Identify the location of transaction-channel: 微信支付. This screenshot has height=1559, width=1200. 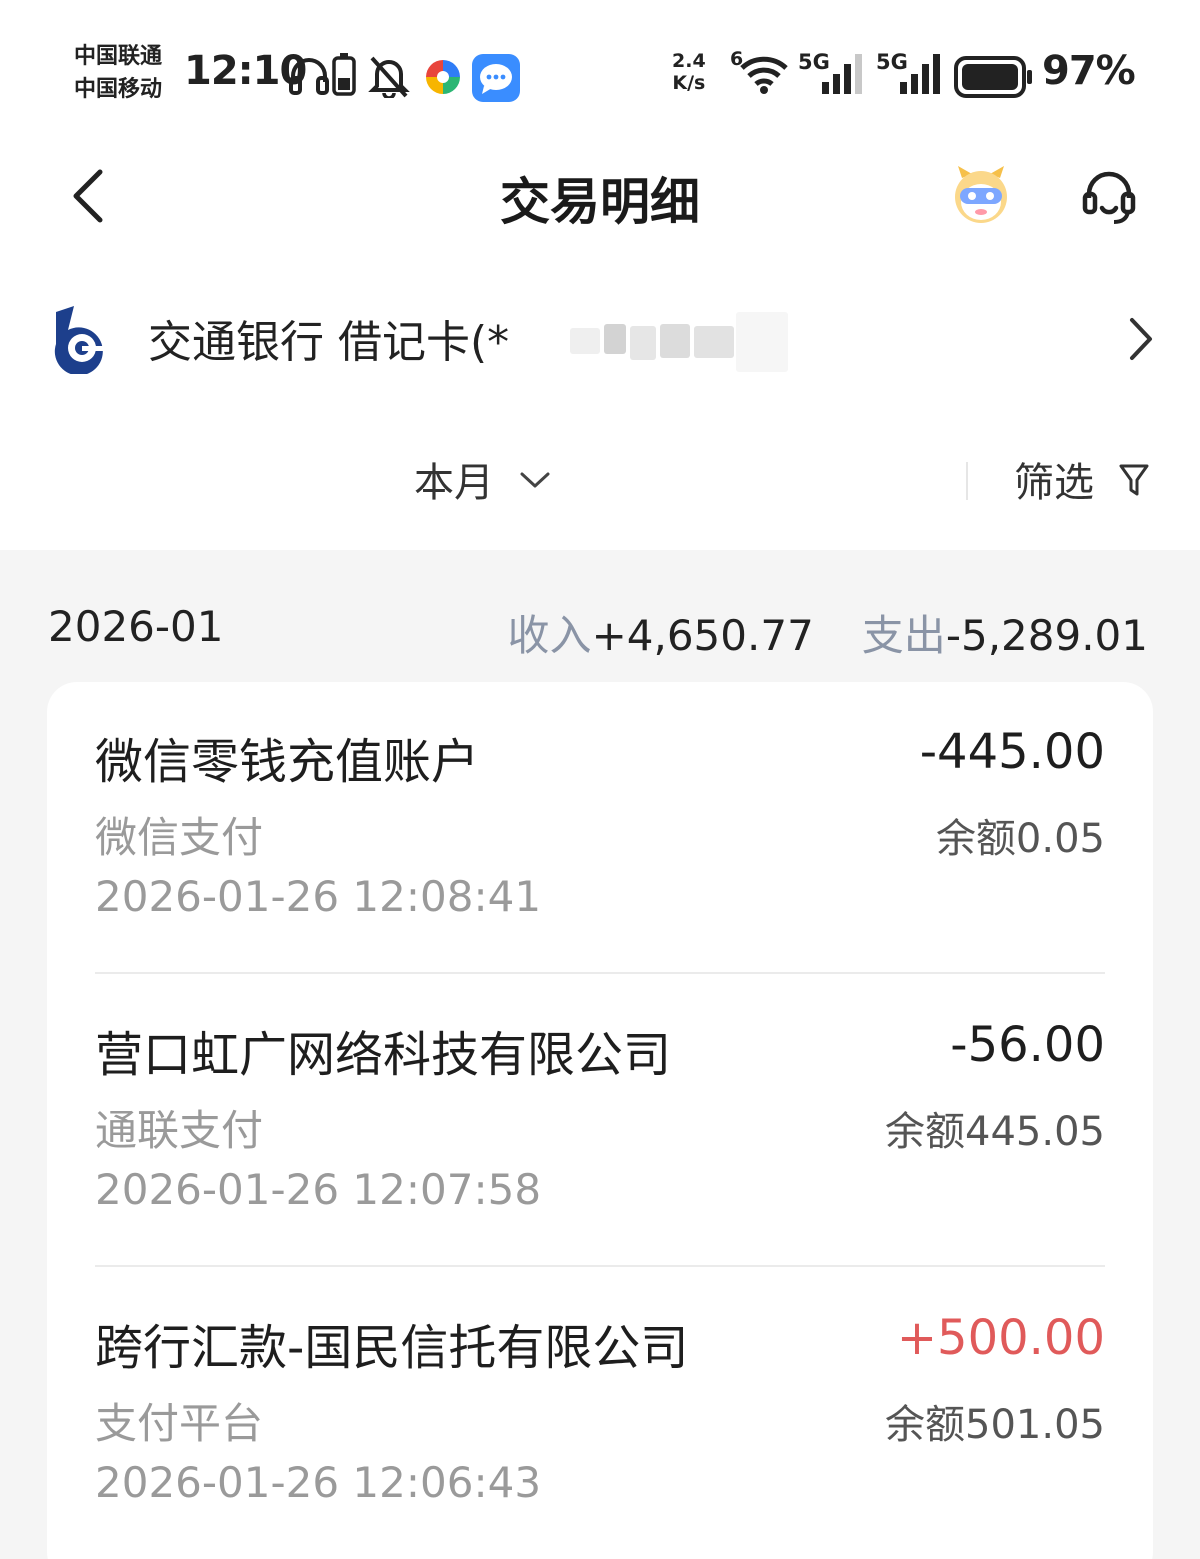
(179, 837).